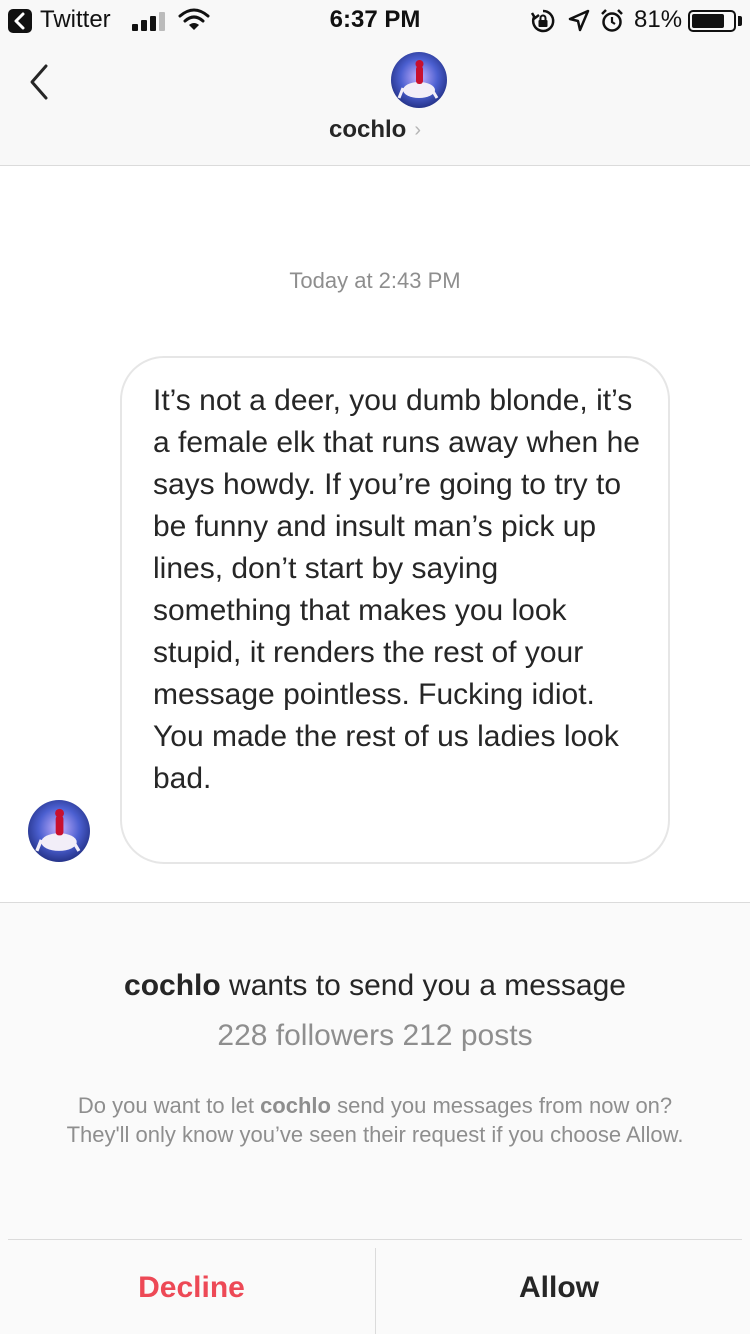  What do you see at coordinates (169, 1105) in the screenshot?
I see `request-desc-prefix: Do you want to let` at bounding box center [169, 1105].